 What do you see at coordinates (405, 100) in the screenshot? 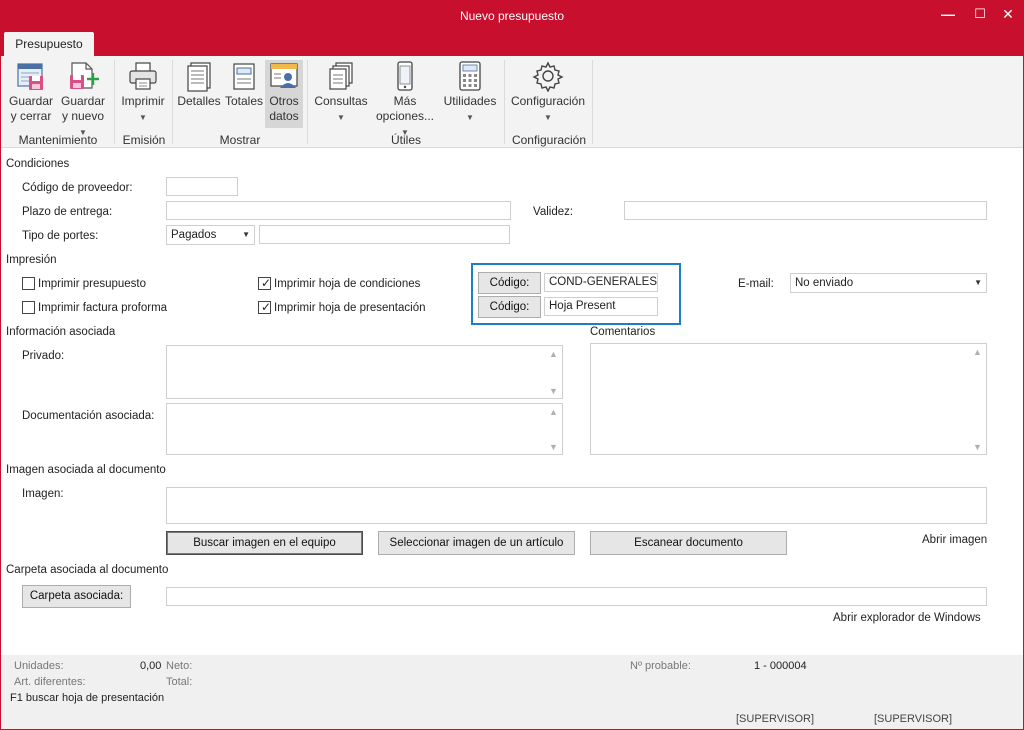
I see `mas-opciones-button: Más opciones... ▼` at bounding box center [405, 100].